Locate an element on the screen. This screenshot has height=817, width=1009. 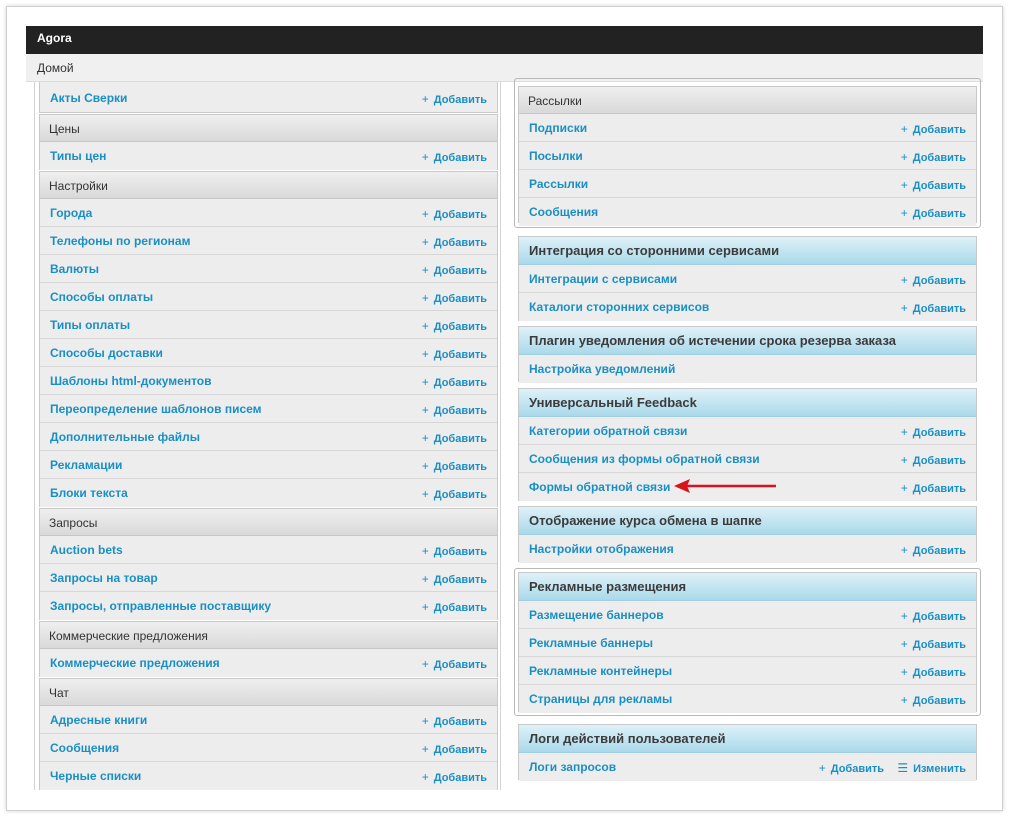
list-item: Способы оплаты + Добавить is located at coordinates (268, 297).